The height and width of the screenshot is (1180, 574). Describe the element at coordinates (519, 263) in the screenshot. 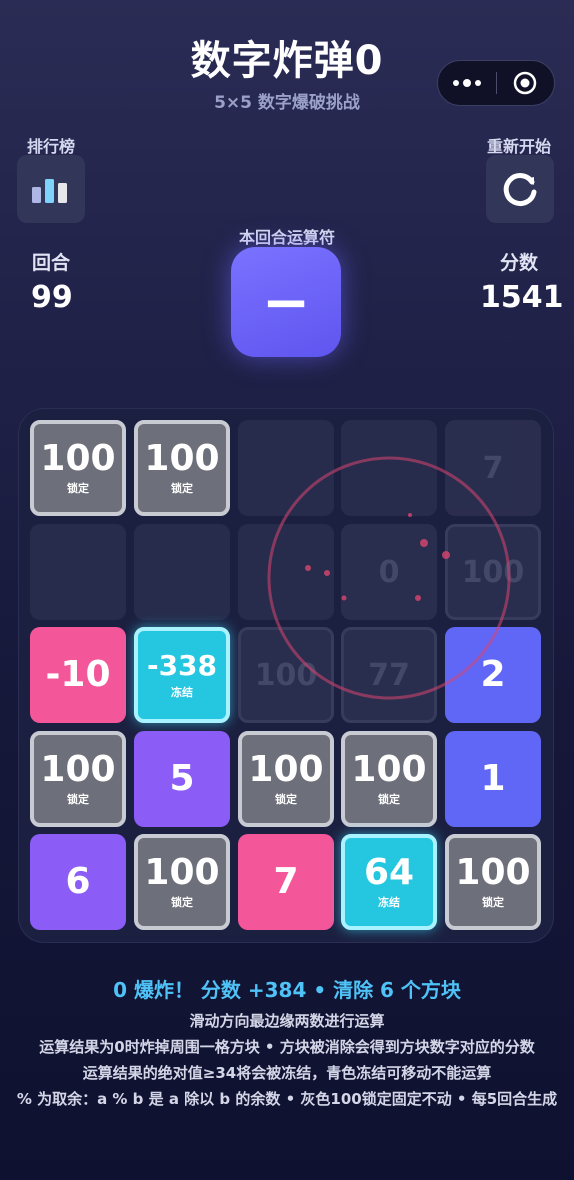

I see `score-label: 分数` at that location.